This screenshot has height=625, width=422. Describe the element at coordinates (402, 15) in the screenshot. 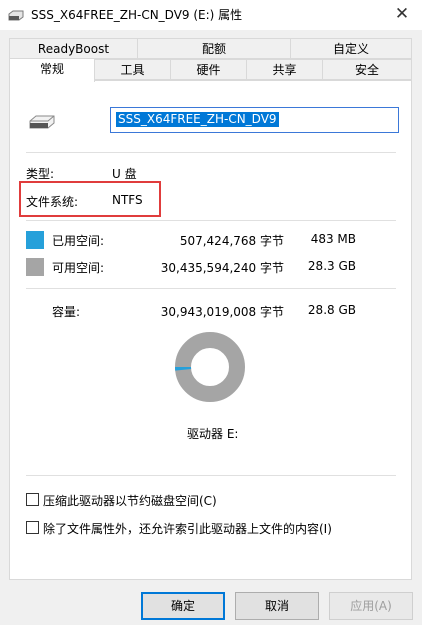

I see `close-icon: ✕` at that location.